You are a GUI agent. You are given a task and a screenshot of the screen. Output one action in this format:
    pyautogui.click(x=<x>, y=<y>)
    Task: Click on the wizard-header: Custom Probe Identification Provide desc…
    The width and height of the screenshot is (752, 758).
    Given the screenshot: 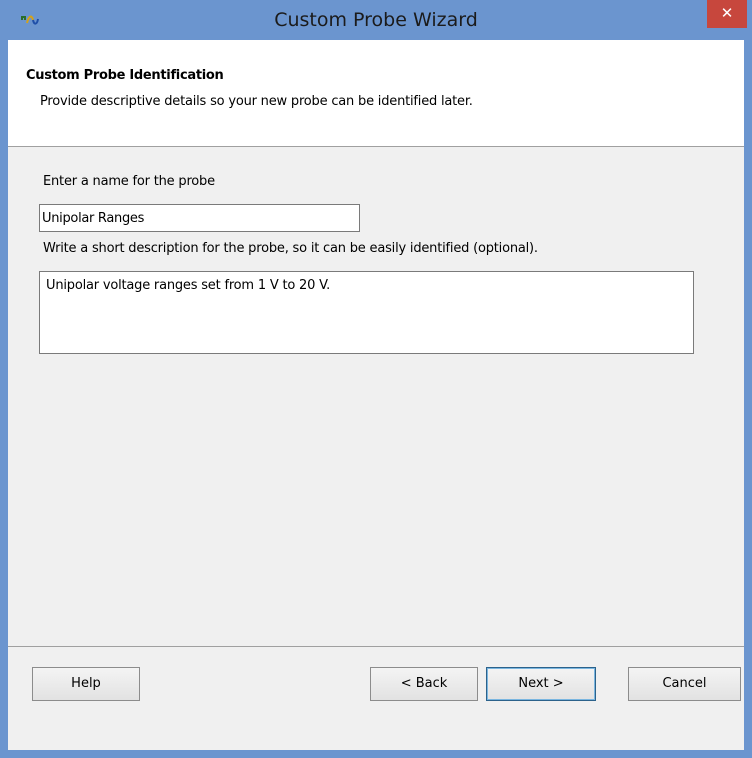 What is the action you would take?
    pyautogui.click(x=376, y=93)
    